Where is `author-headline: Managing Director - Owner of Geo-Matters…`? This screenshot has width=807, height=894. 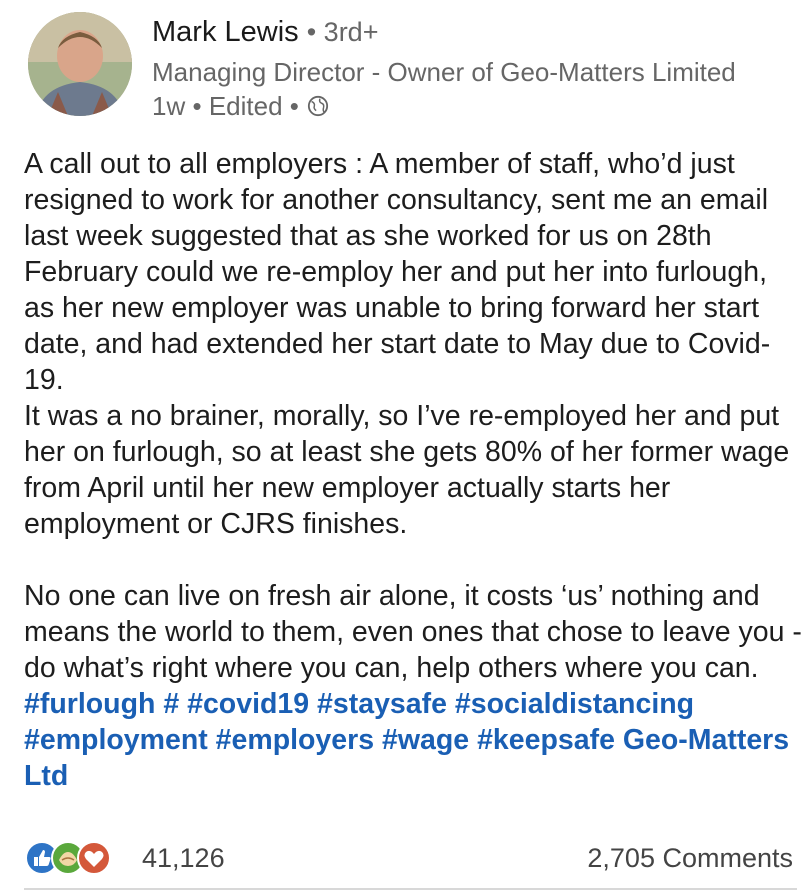
author-headline: Managing Director - Owner of Geo-Matters… is located at coordinates (444, 72).